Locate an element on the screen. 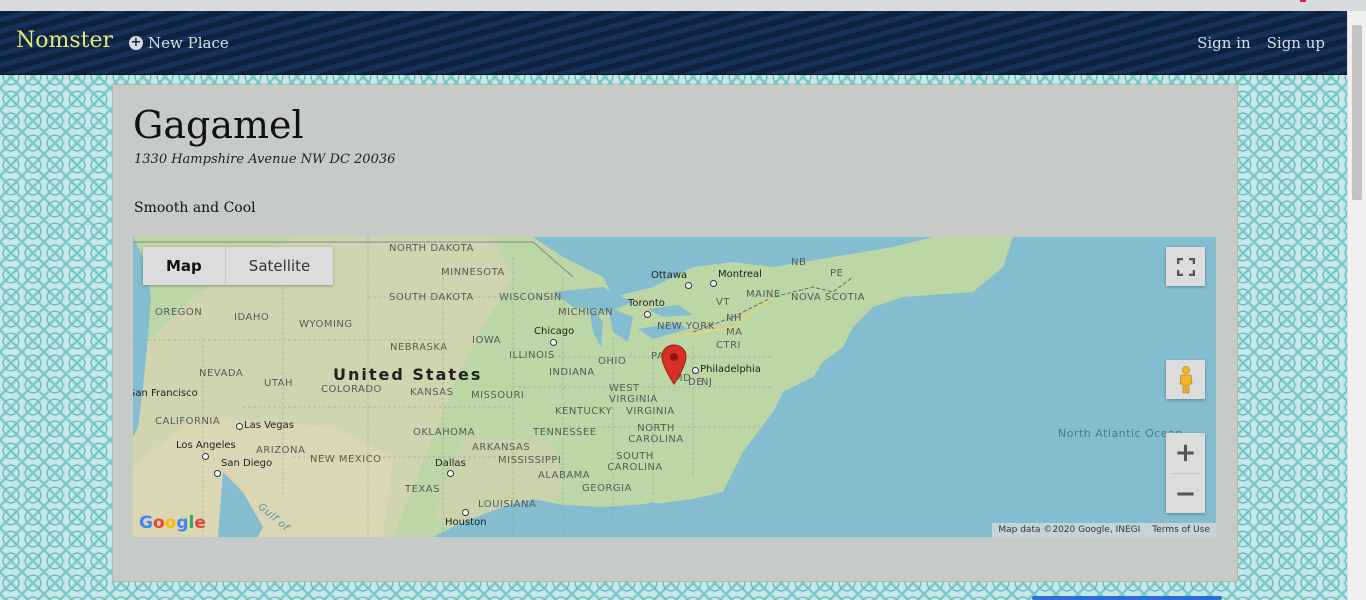  label-los-angeles: Los Angeles is located at coordinates (206, 445).